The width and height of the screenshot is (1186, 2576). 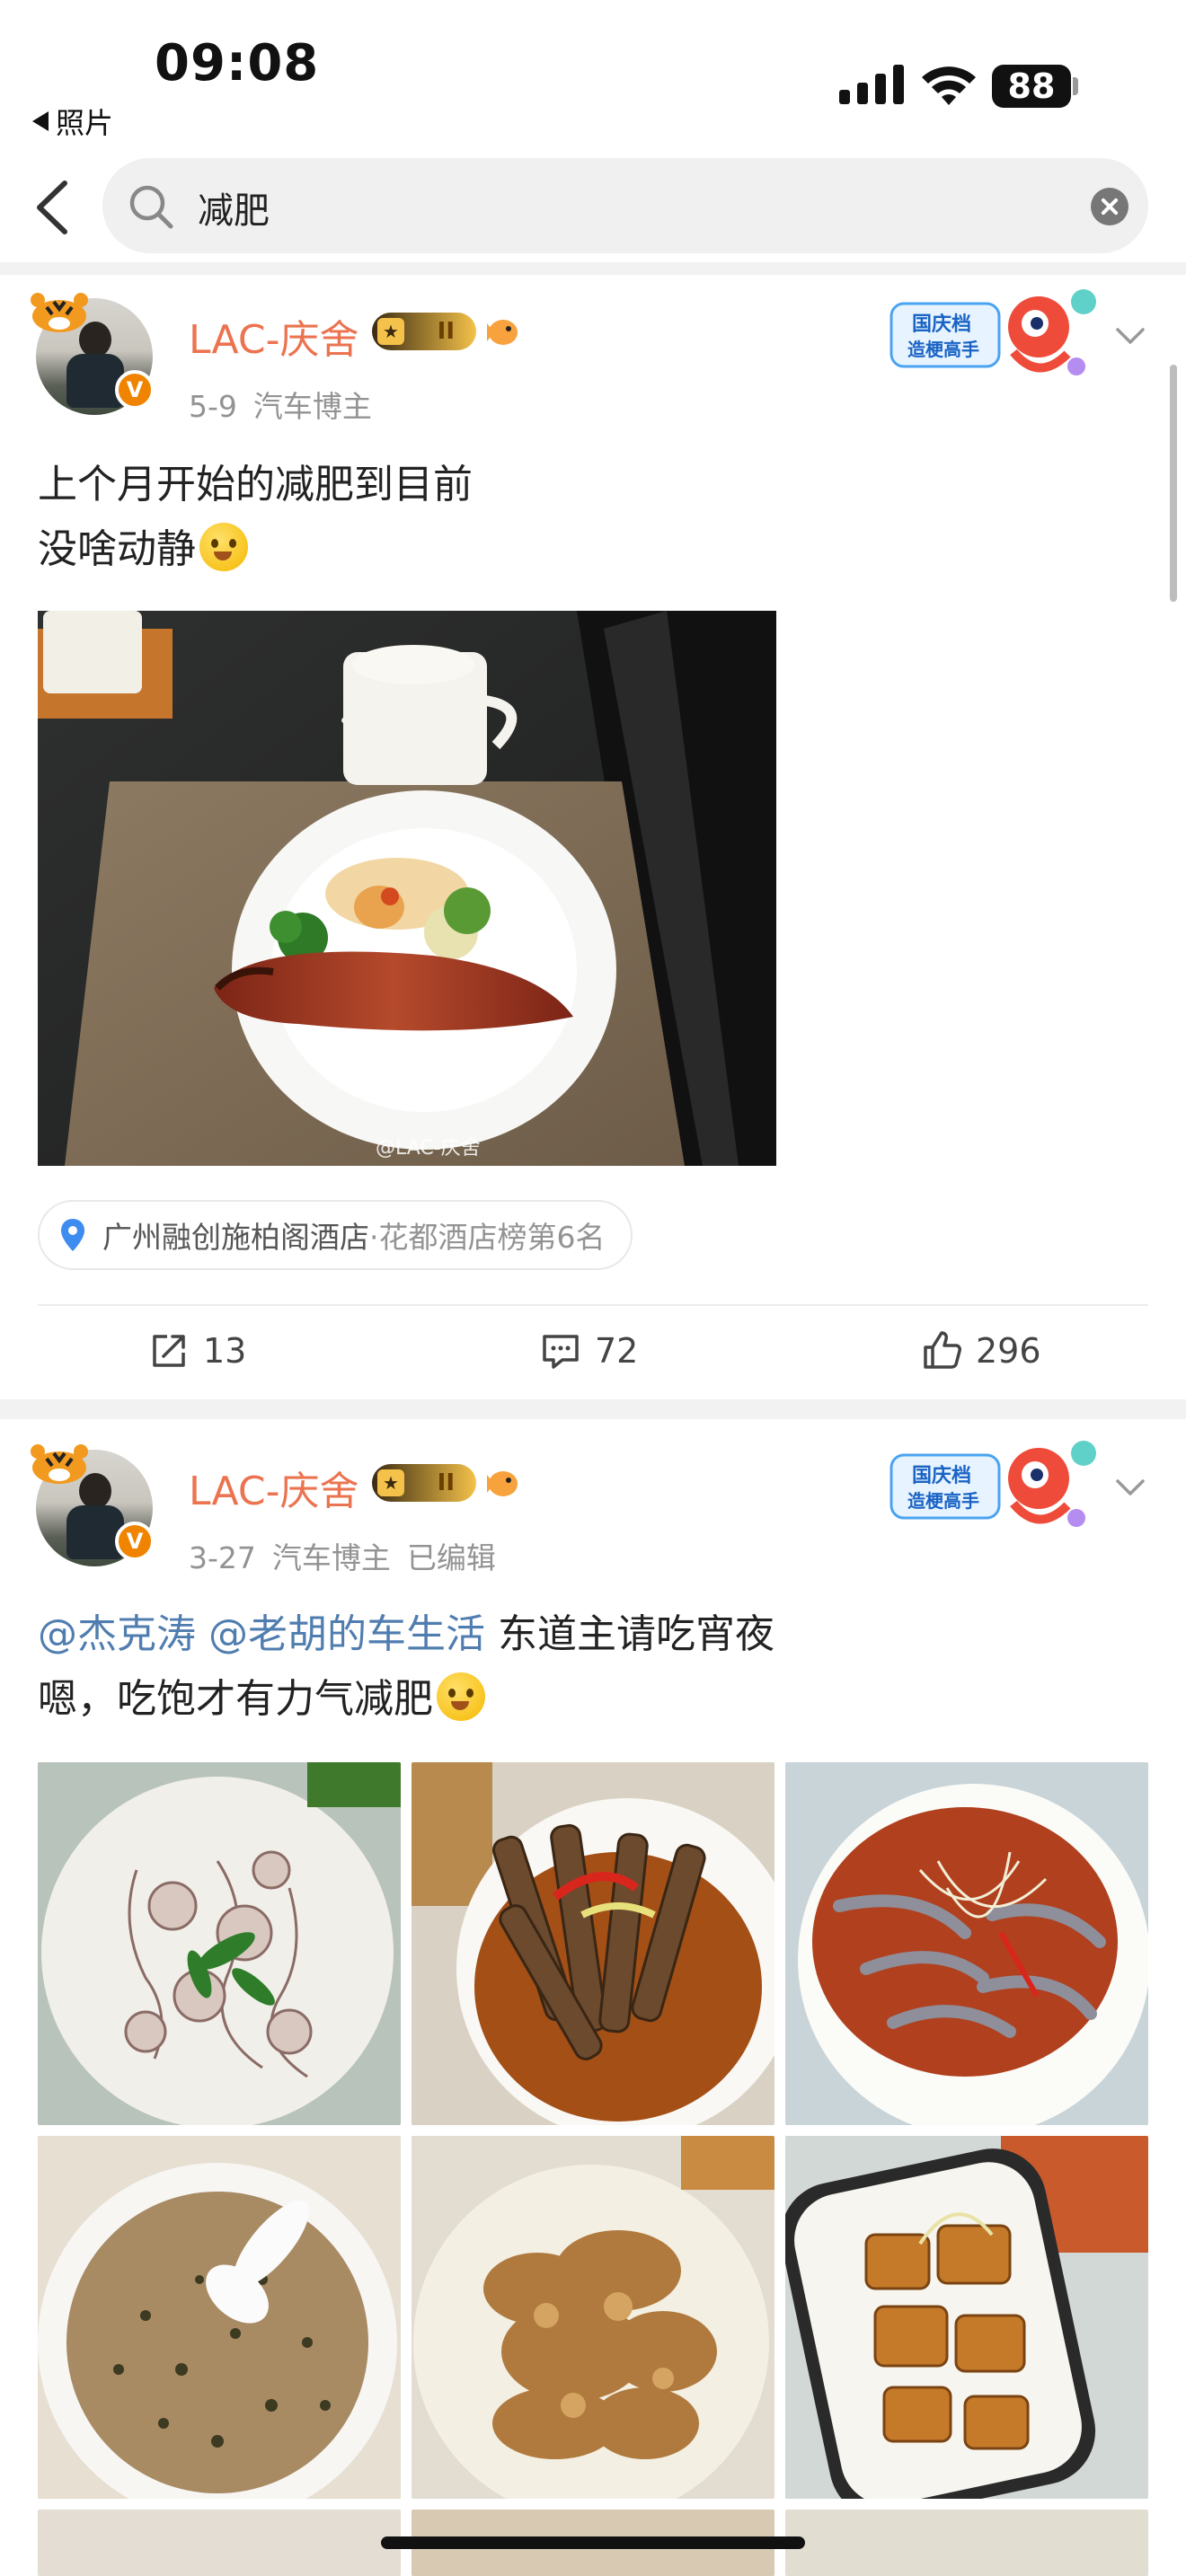 I want to click on location-chip: 广州融创施柏阁酒店 ·花都酒店榜第6名, so click(x=335, y=1235).